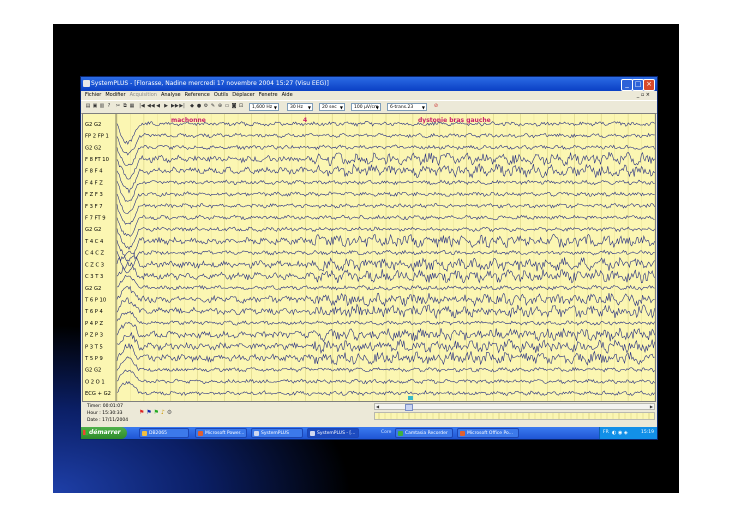 This screenshot has height=517, width=731. I want to click on menu-item-modifier: Modifier, so click(115, 95).